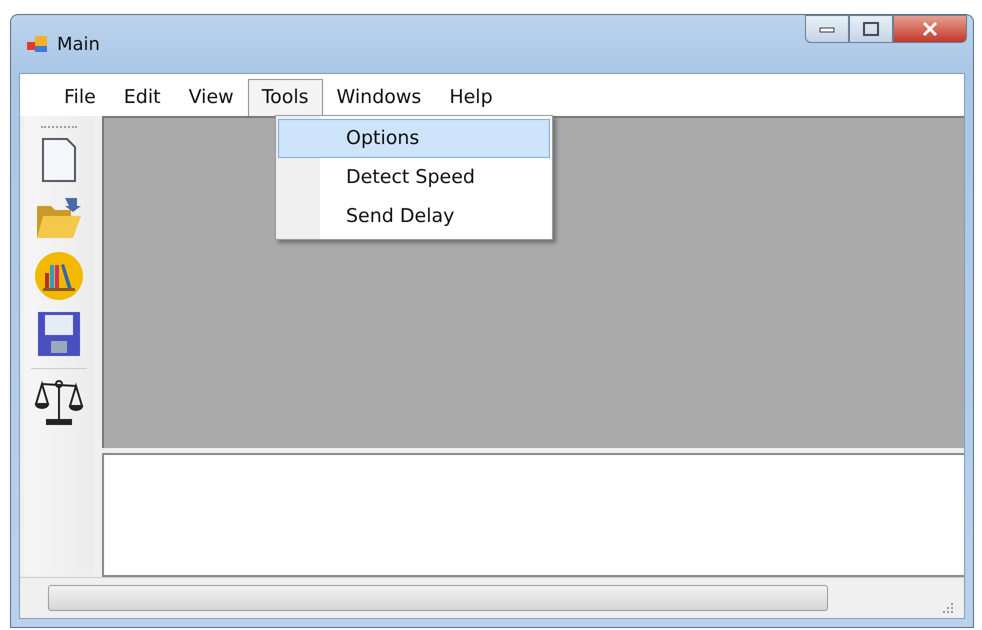  I want to click on close-button, so click(930, 29).